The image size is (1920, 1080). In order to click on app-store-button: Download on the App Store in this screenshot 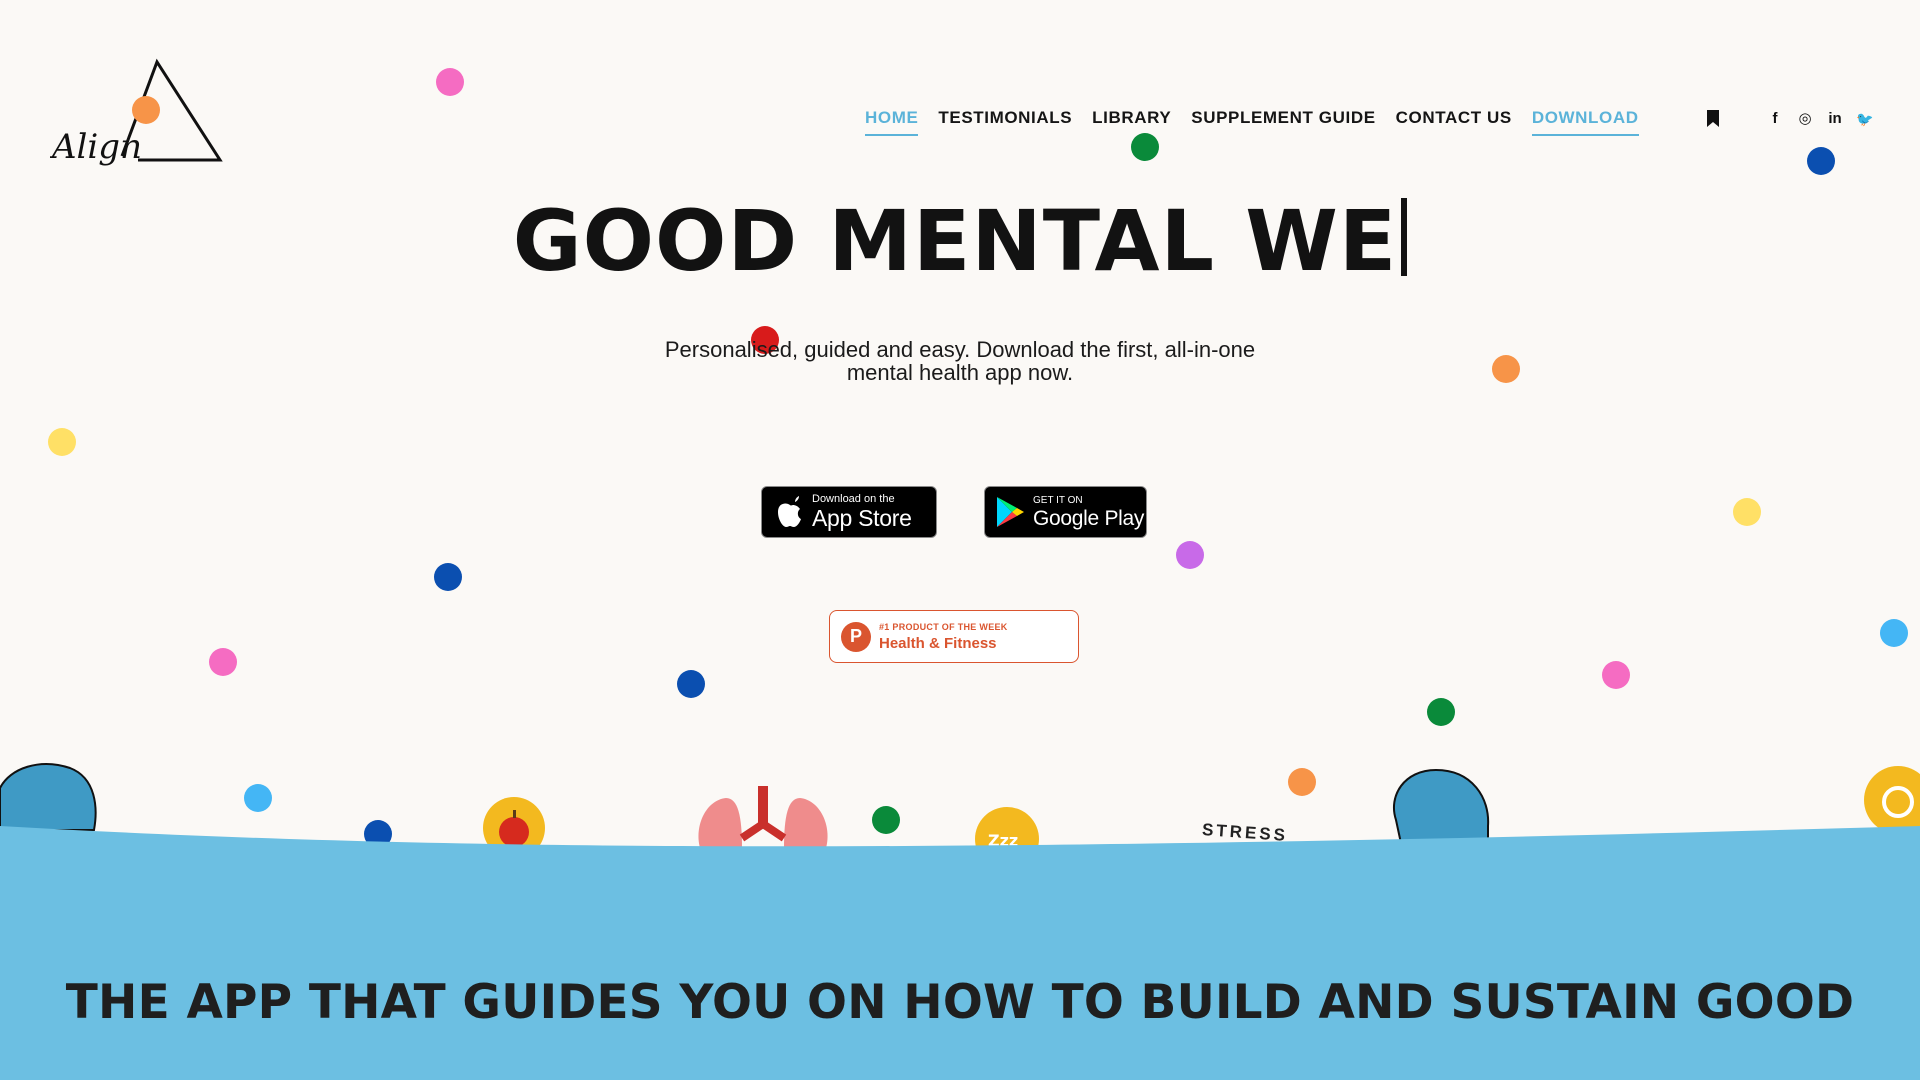, I will do `click(849, 512)`.